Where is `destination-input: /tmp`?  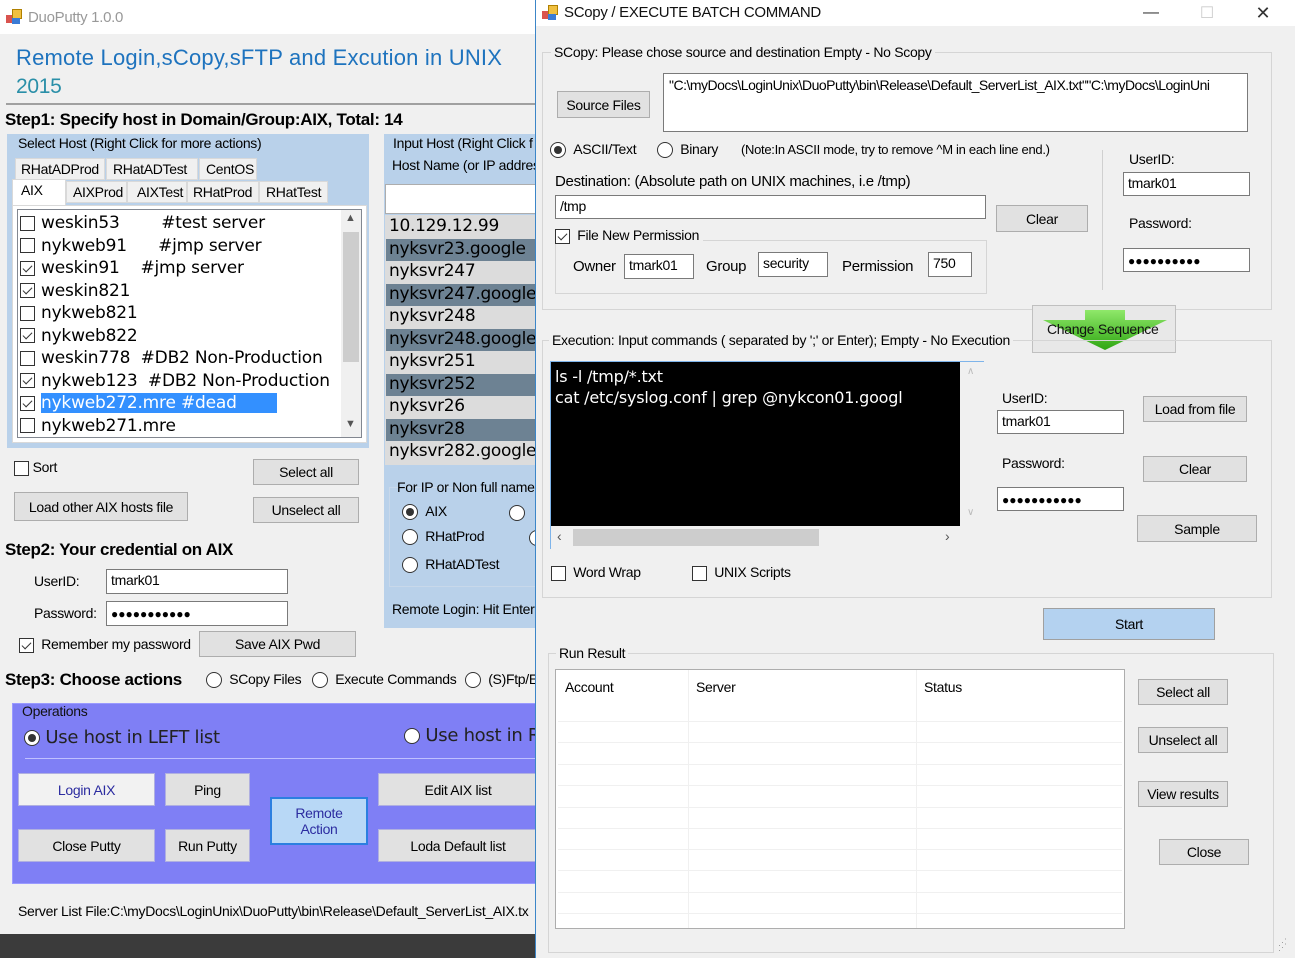 destination-input: /tmp is located at coordinates (770, 207).